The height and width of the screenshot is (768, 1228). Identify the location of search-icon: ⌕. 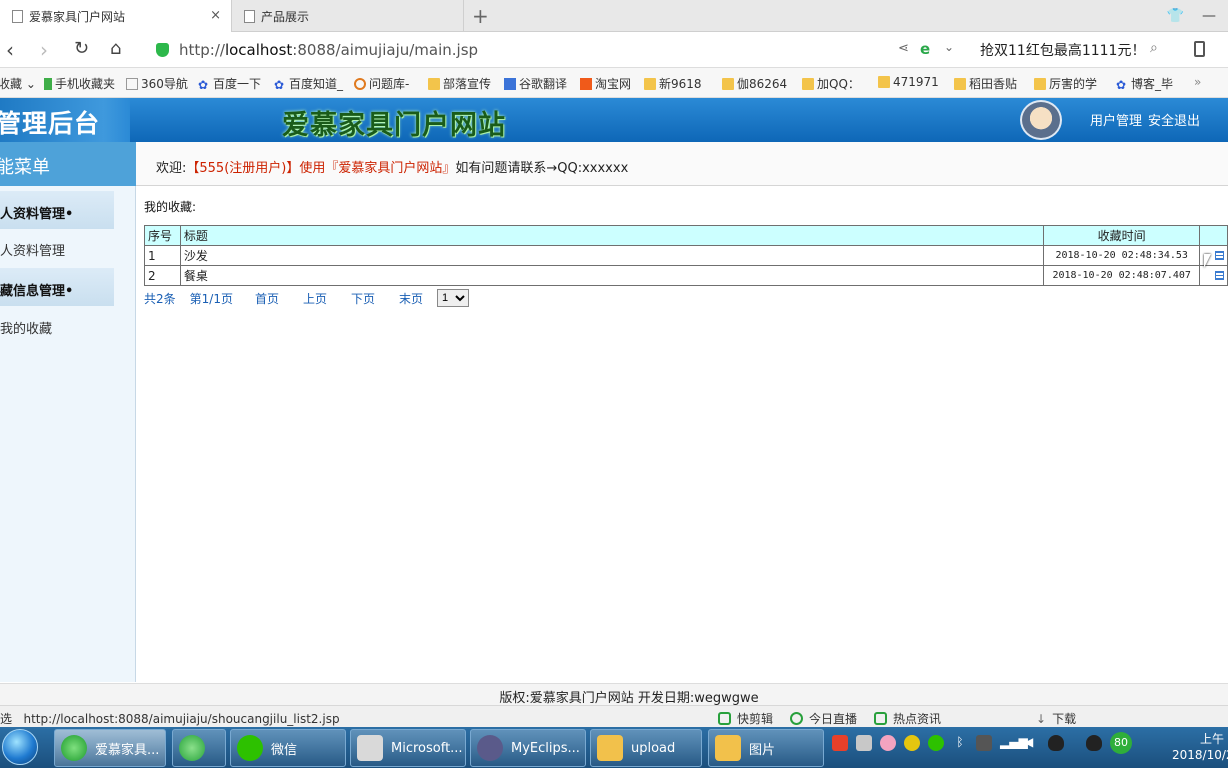
(1154, 48).